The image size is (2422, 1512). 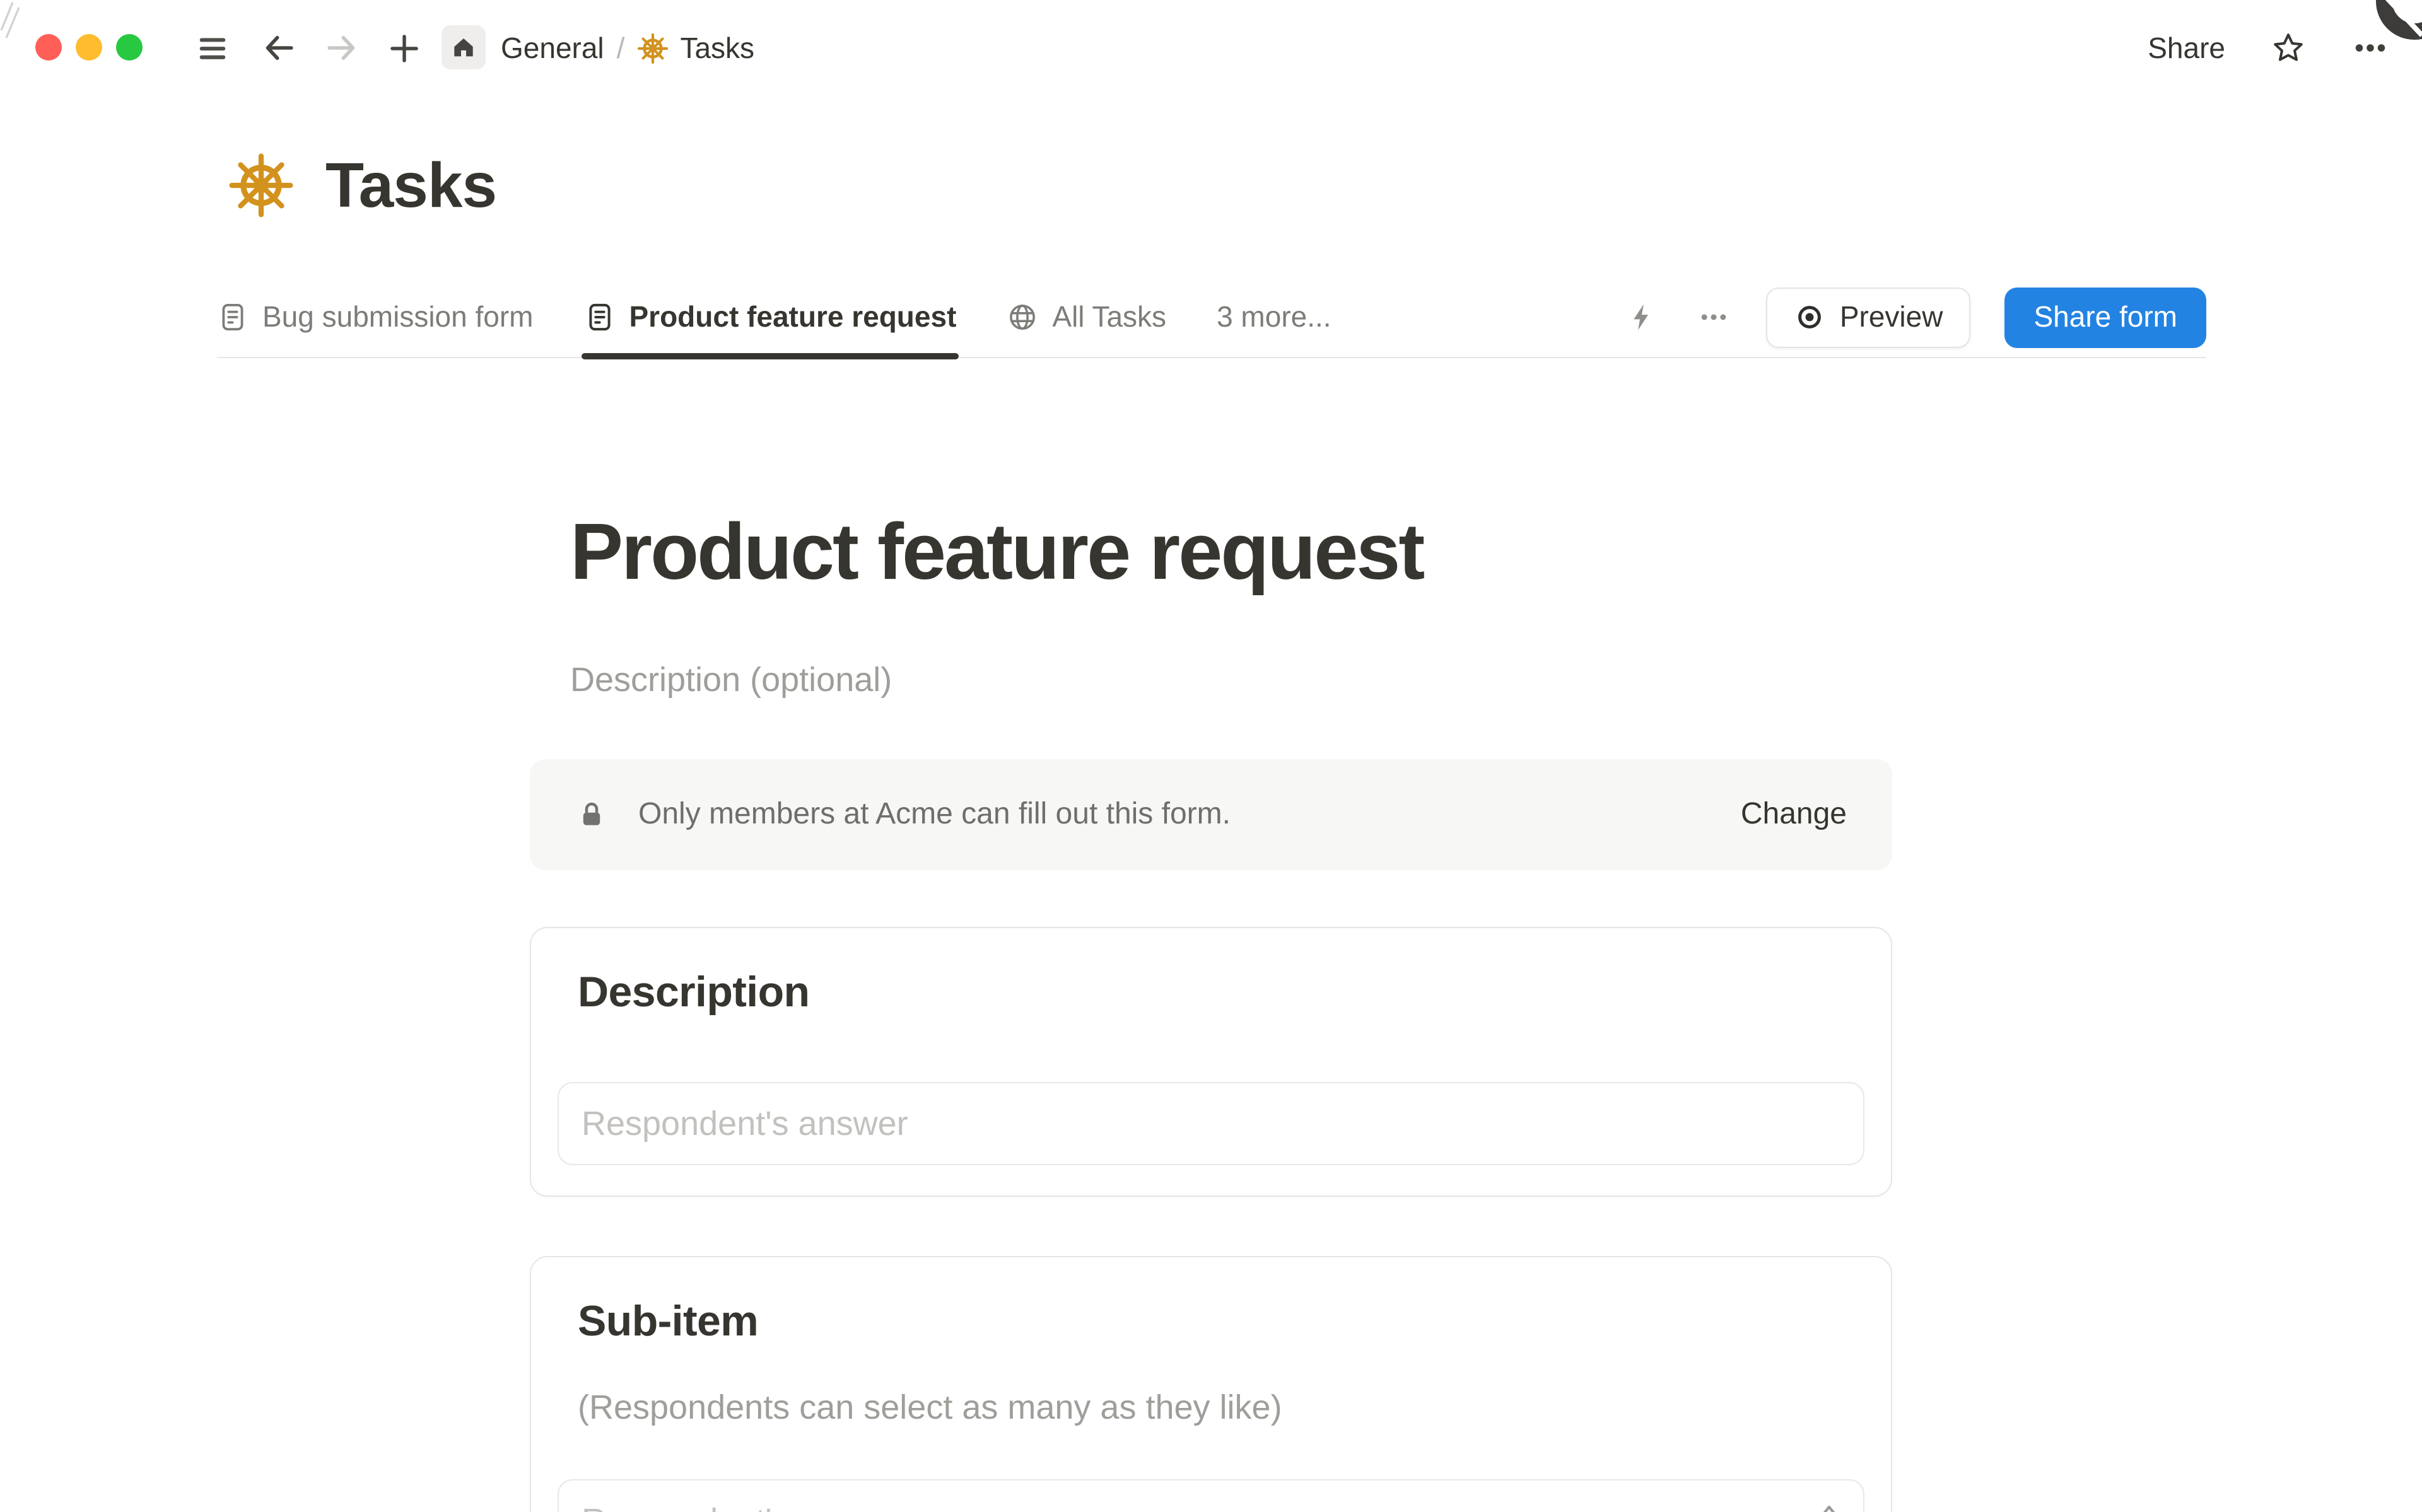 I want to click on nav-forward-button, so click(x=342, y=48).